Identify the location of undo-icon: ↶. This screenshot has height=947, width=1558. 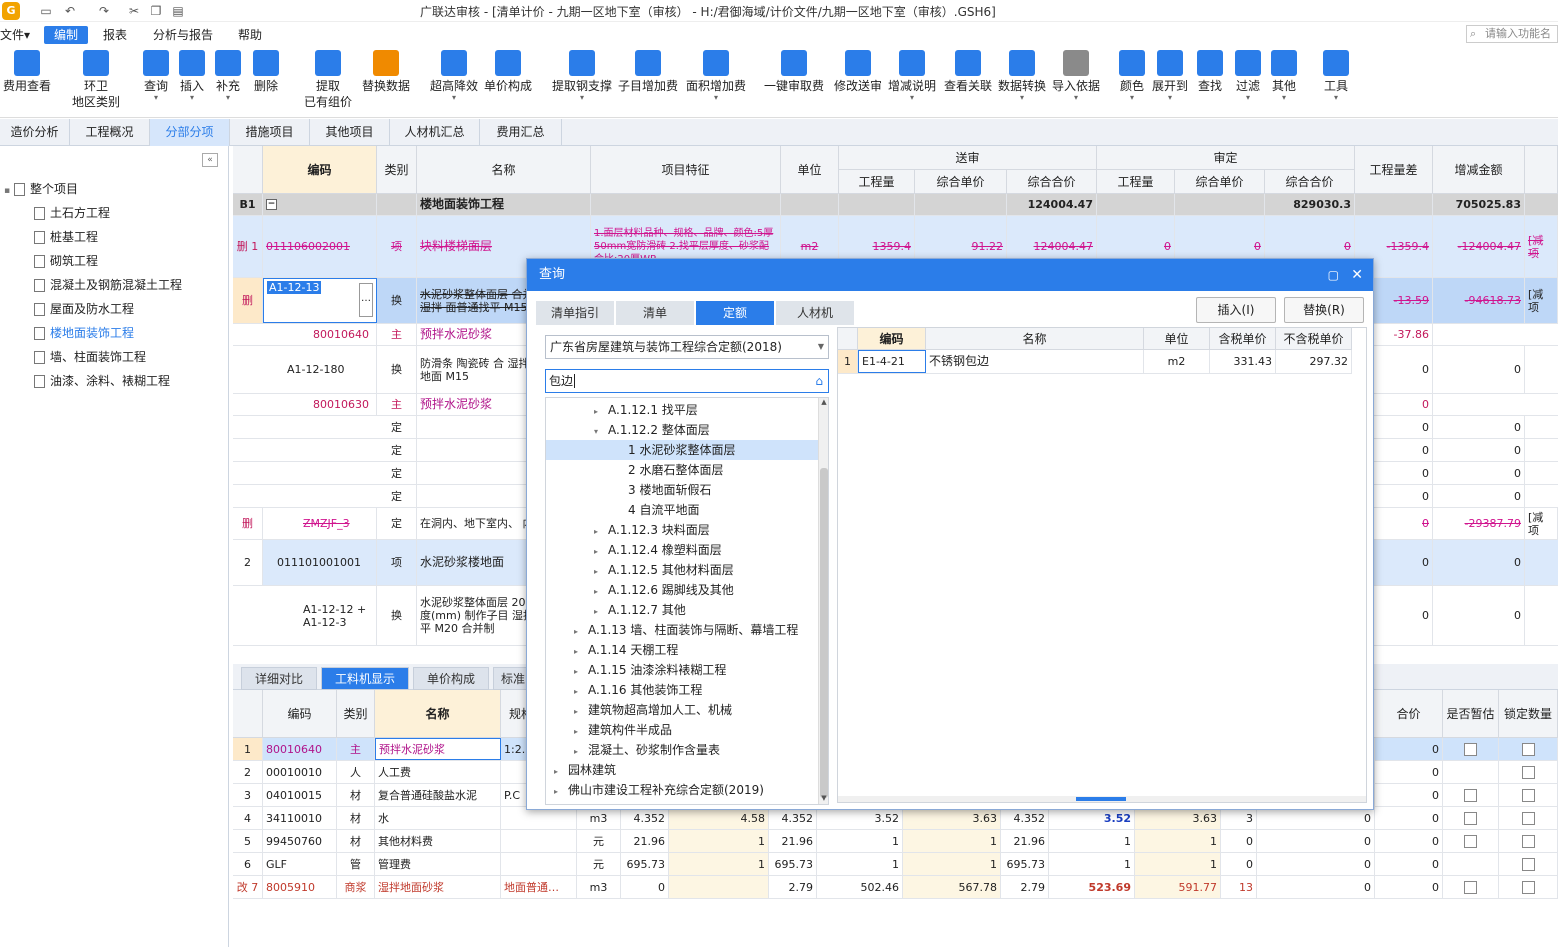
(70, 11).